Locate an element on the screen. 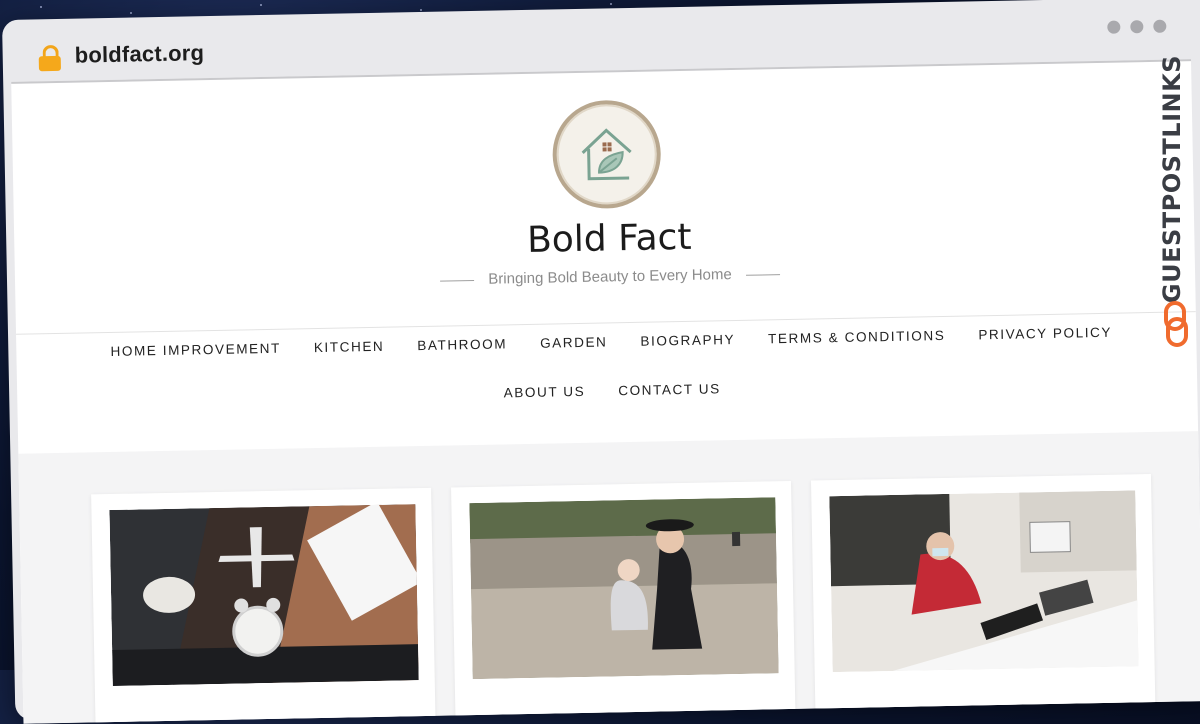  nav-item-biography: BIOGRAPHY is located at coordinates (687, 340).